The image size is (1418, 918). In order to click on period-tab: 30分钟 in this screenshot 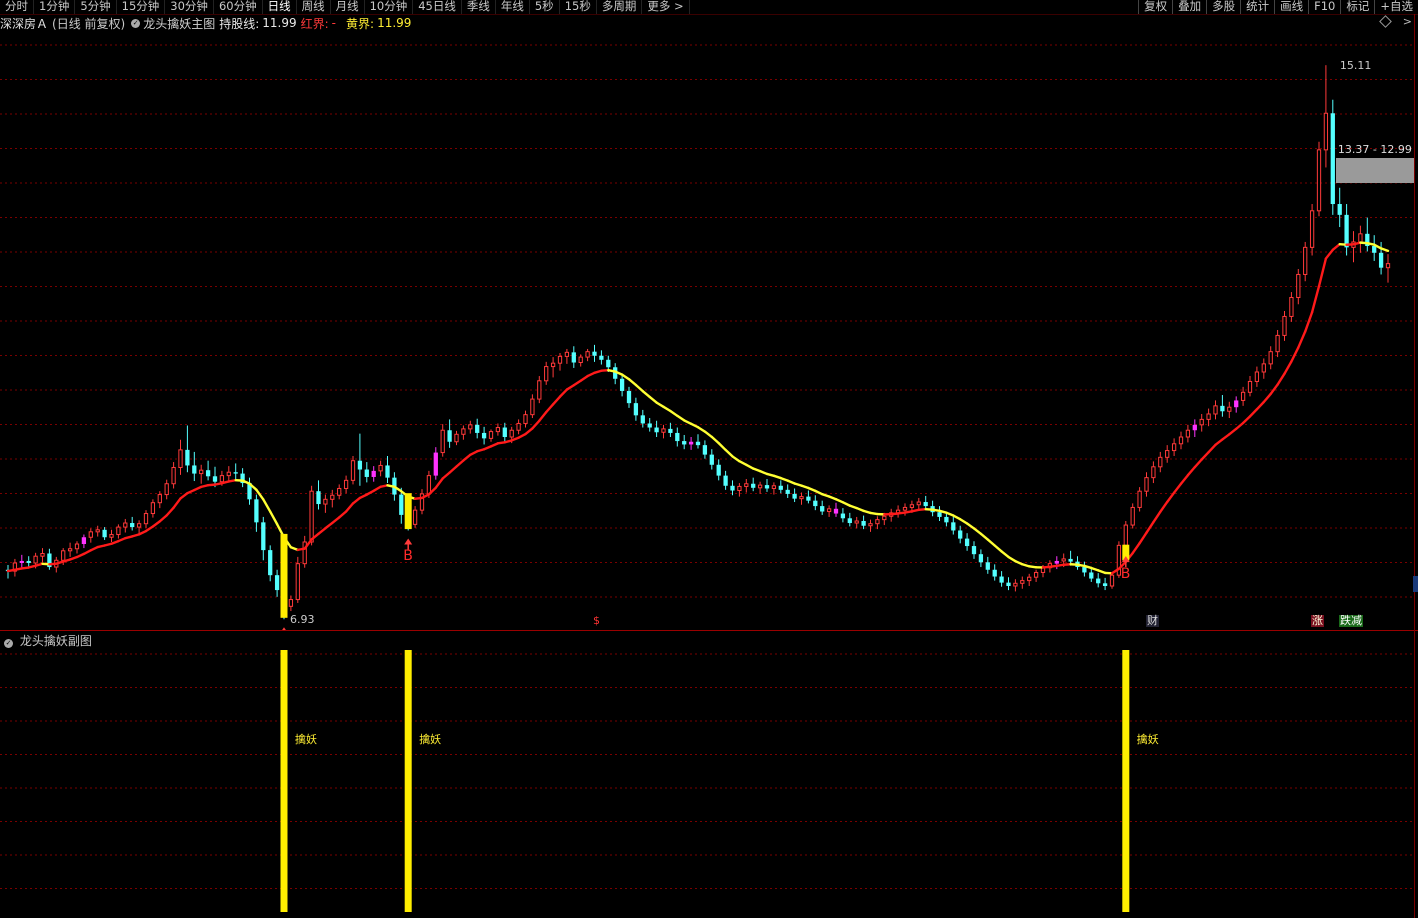, I will do `click(189, 7)`.